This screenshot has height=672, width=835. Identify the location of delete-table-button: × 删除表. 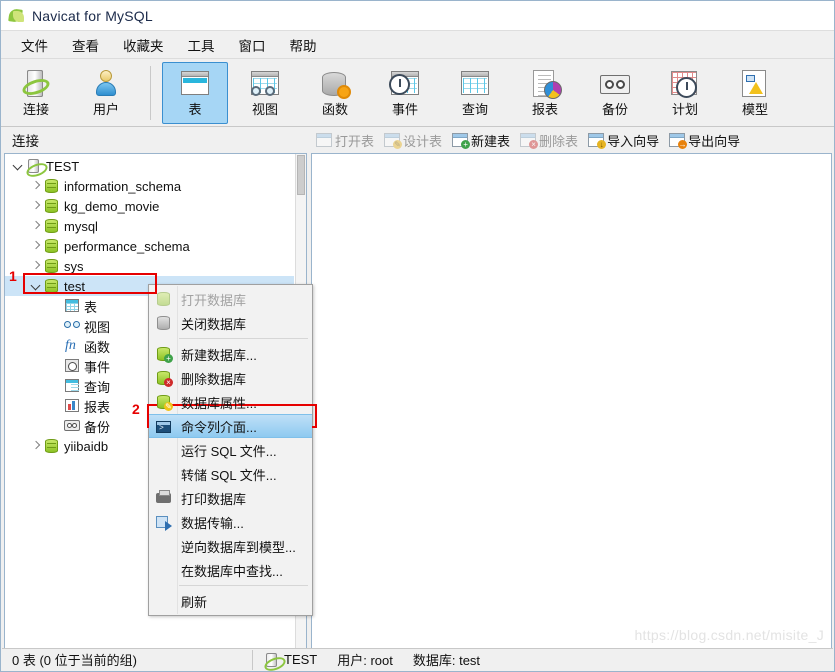
(549, 140).